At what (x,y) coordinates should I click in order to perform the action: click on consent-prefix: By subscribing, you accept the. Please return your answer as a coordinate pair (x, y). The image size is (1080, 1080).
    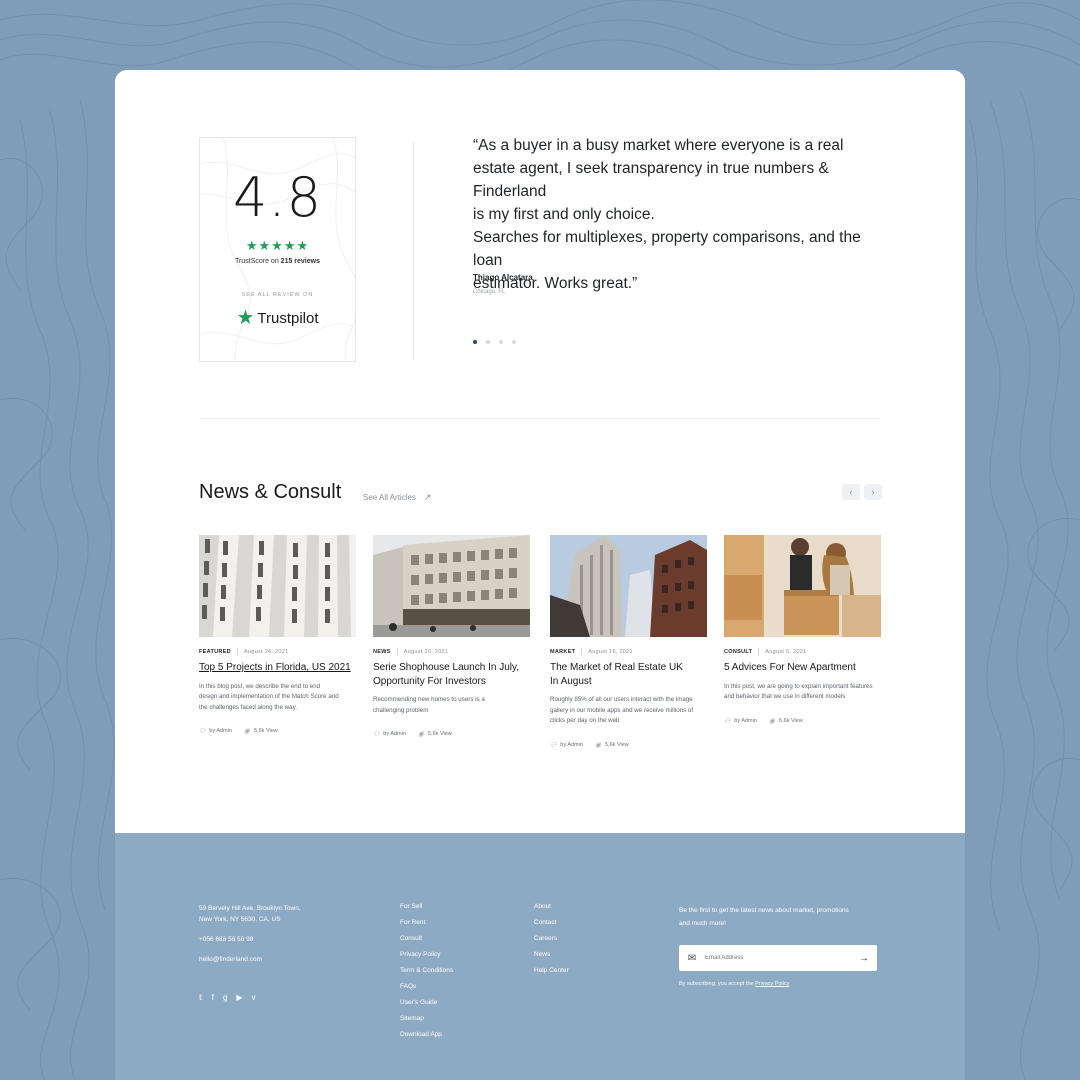
    Looking at the image, I should click on (716, 984).